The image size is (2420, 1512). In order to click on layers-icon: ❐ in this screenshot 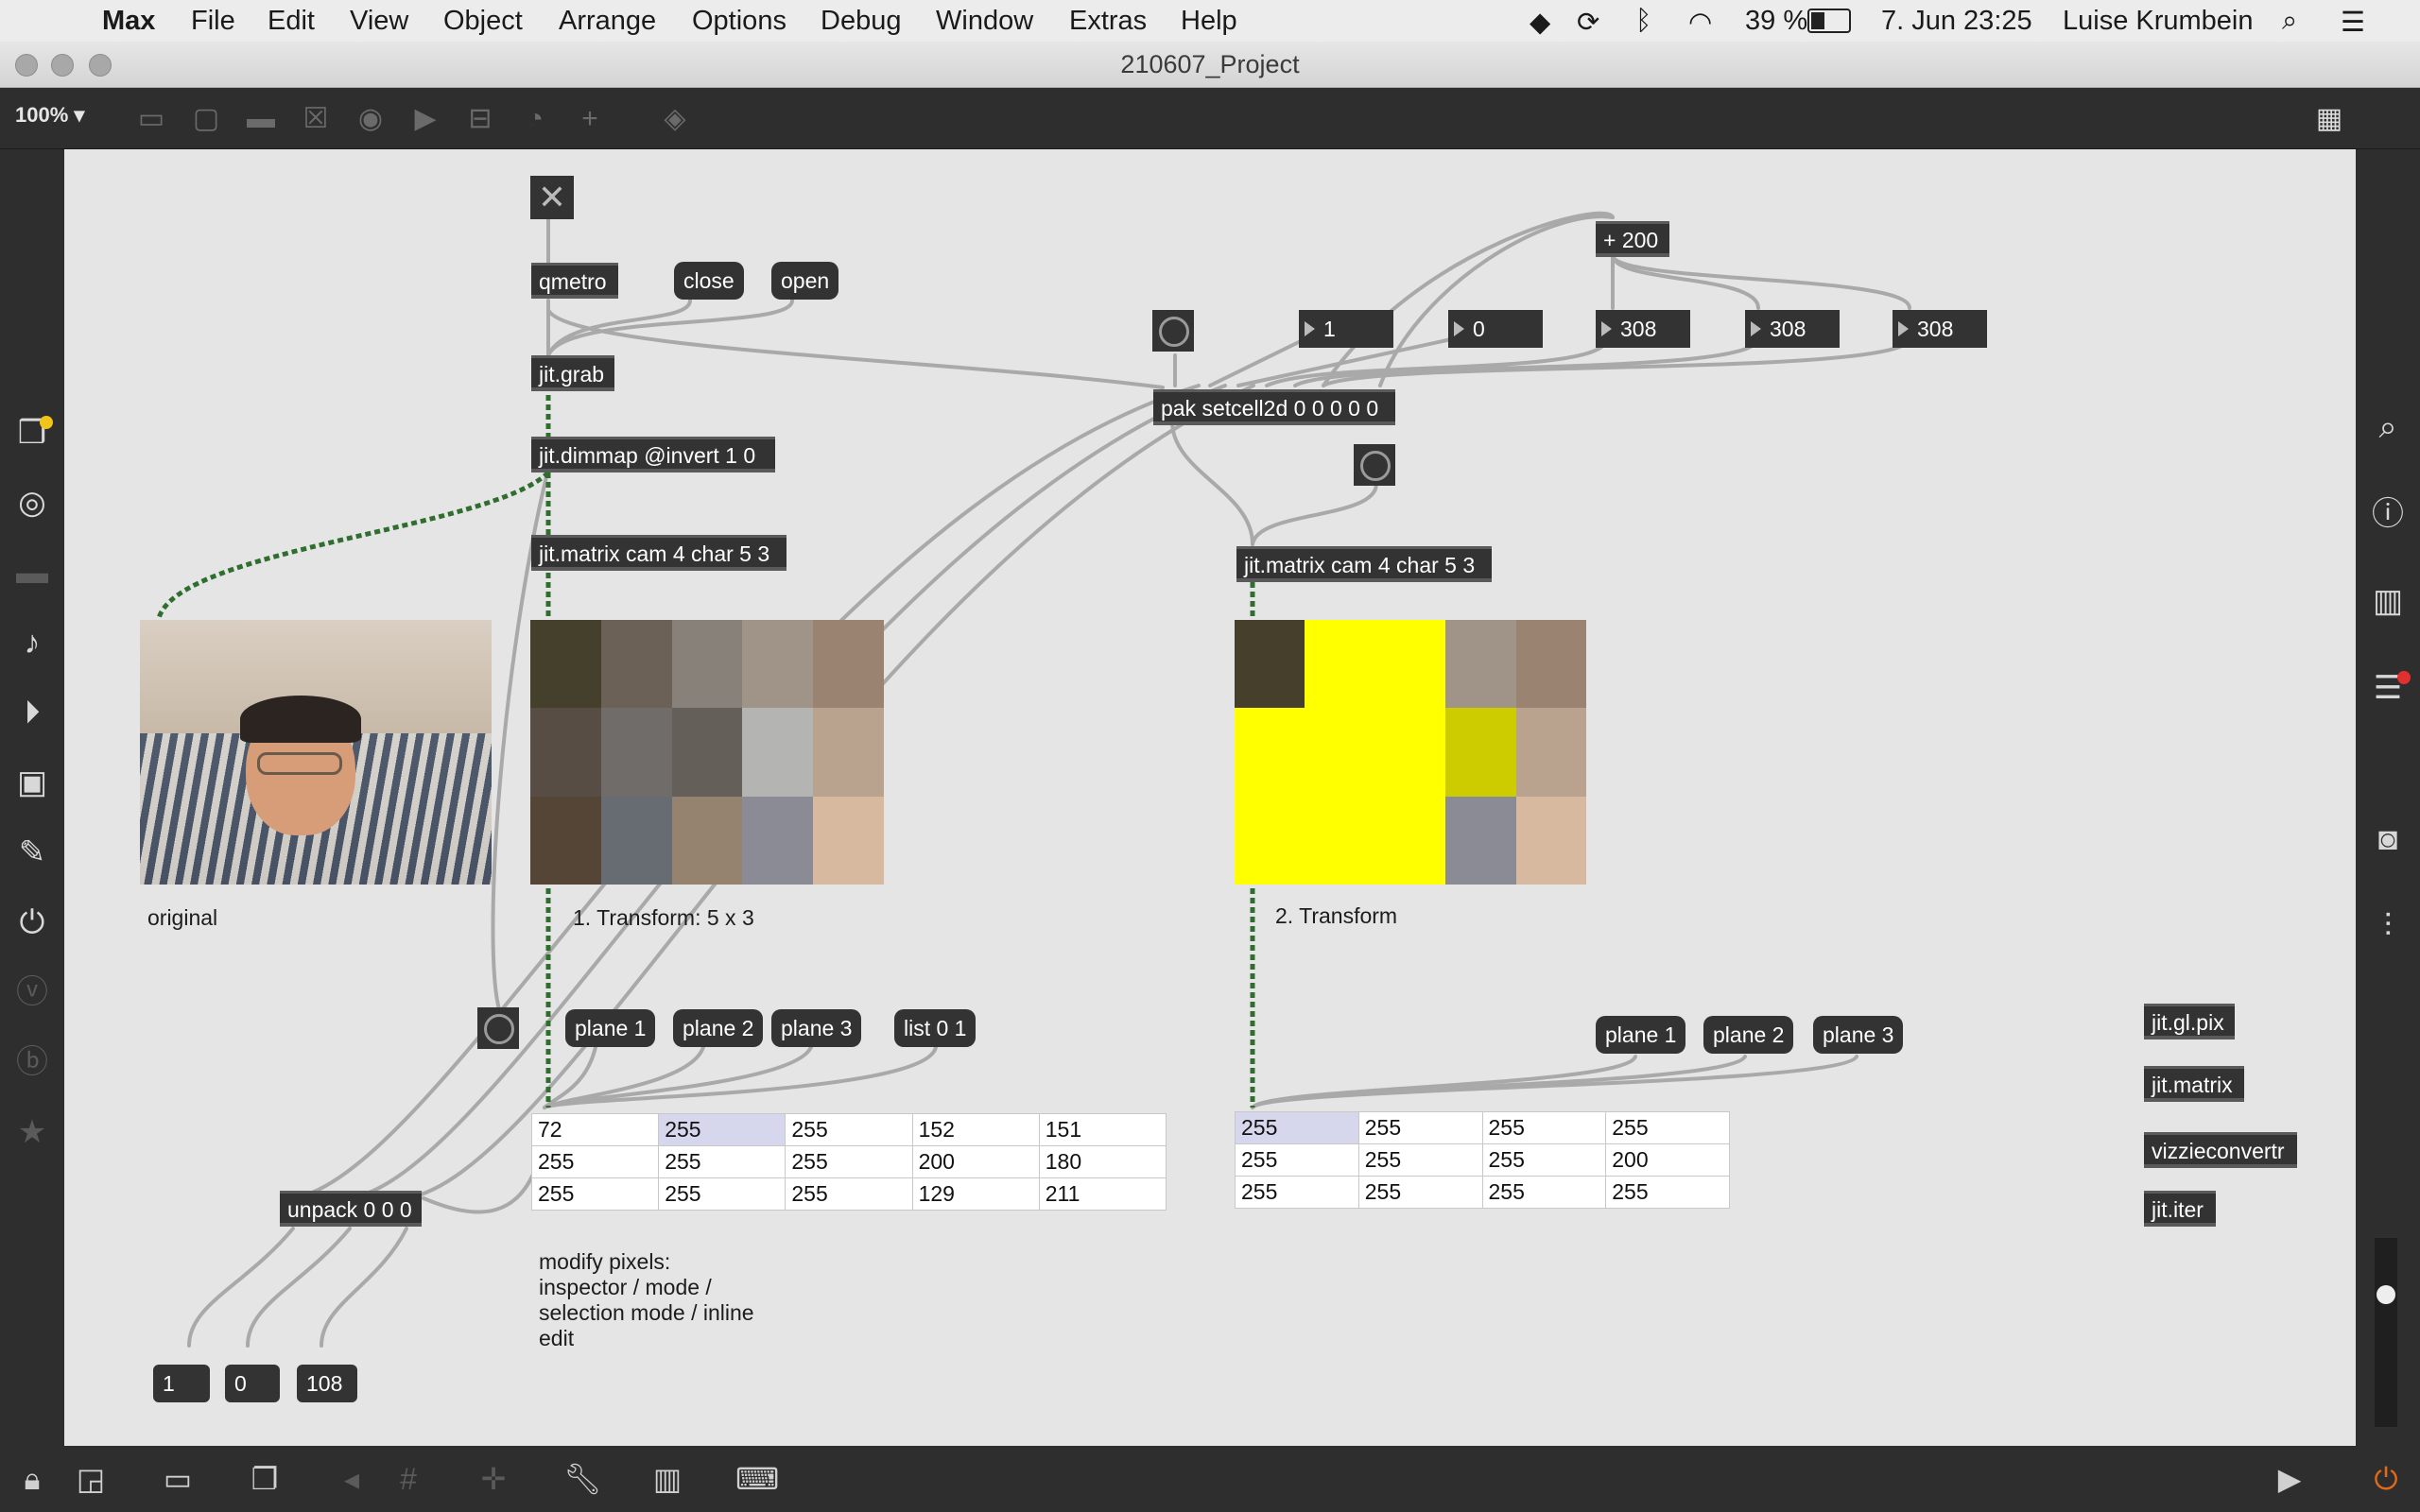, I will do `click(265, 1479)`.